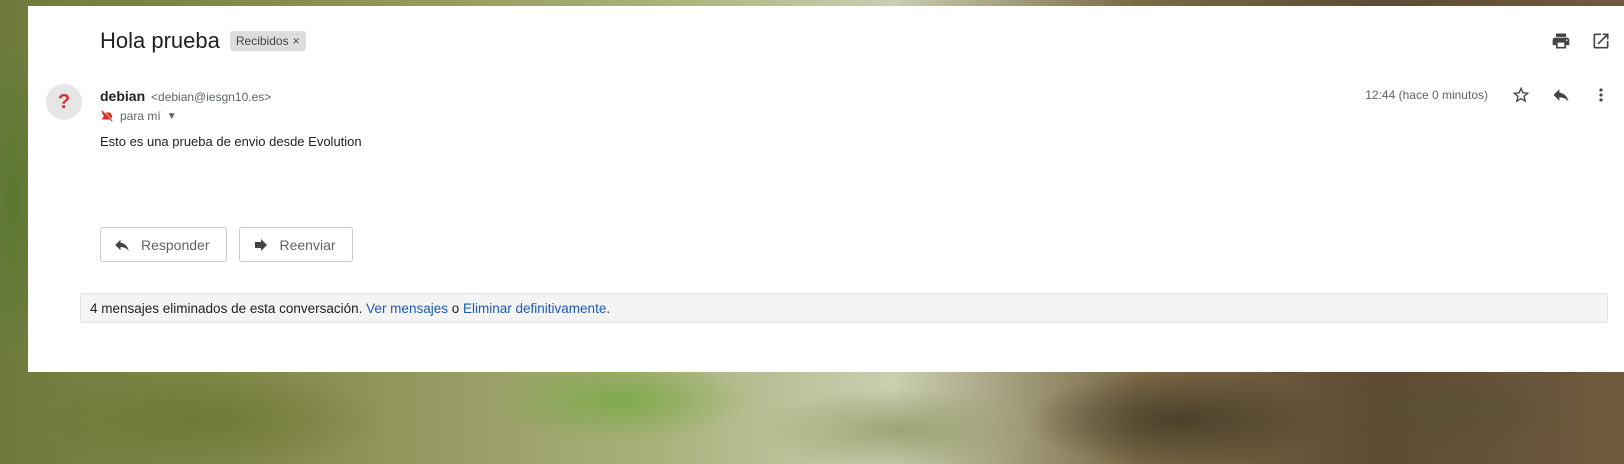 This screenshot has height=464, width=1624. I want to click on forward-button: Reenviar, so click(295, 244).